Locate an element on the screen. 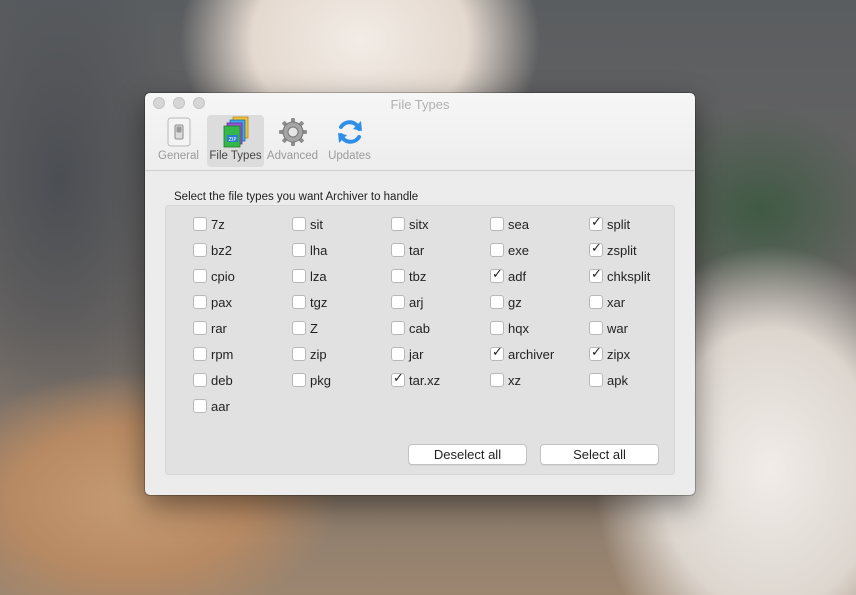 This screenshot has height=595, width=856. checkbox-label: xz is located at coordinates (514, 380).